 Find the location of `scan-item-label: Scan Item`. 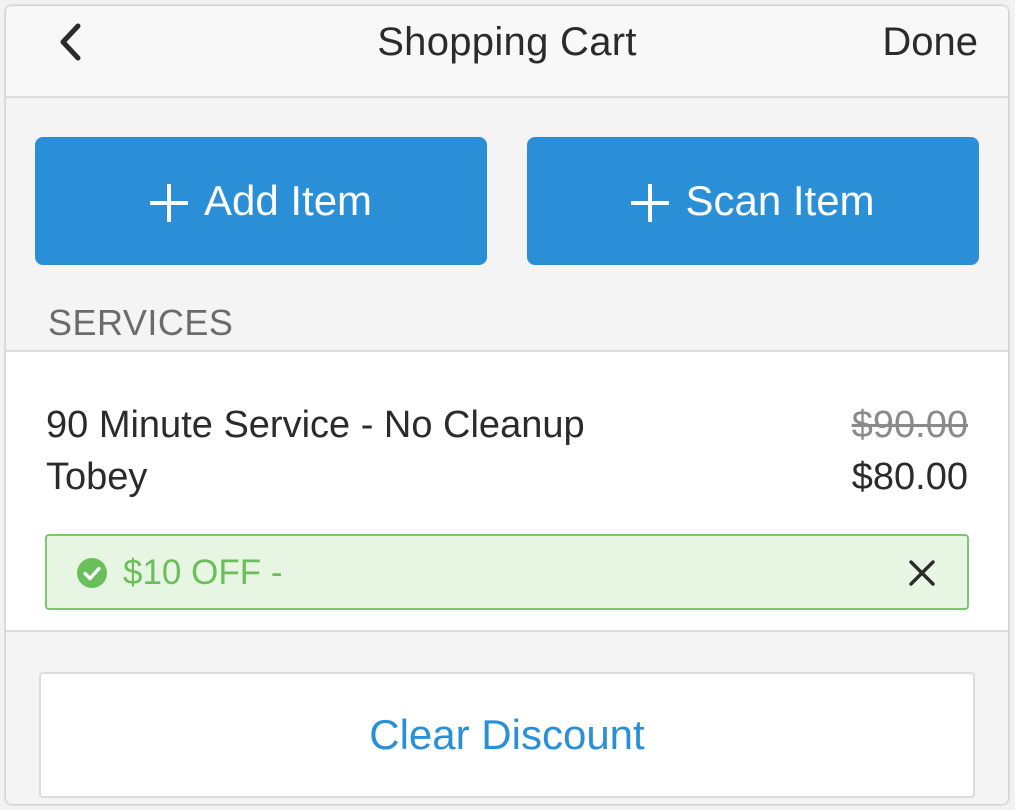

scan-item-label: Scan Item is located at coordinates (780, 200).